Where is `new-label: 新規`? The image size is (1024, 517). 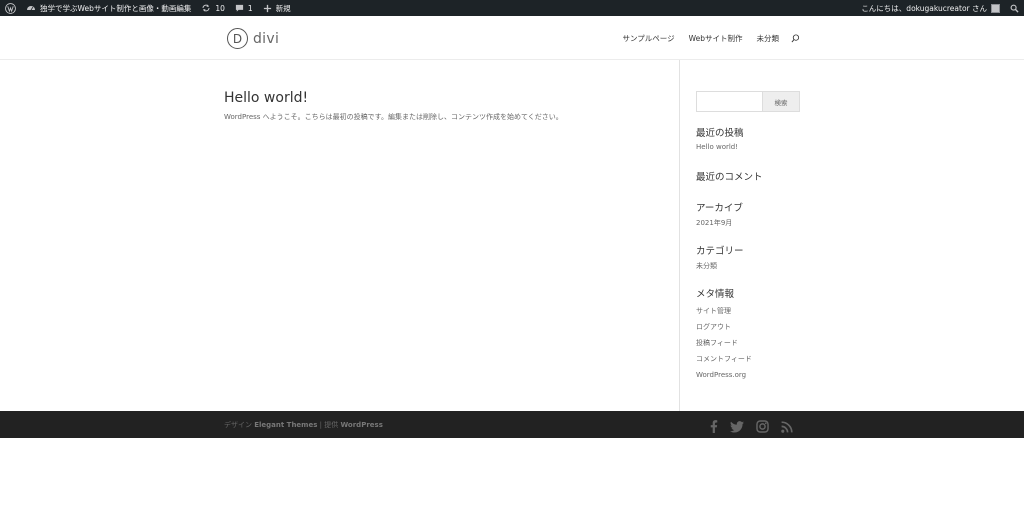
new-label: 新規 is located at coordinates (283, 8).